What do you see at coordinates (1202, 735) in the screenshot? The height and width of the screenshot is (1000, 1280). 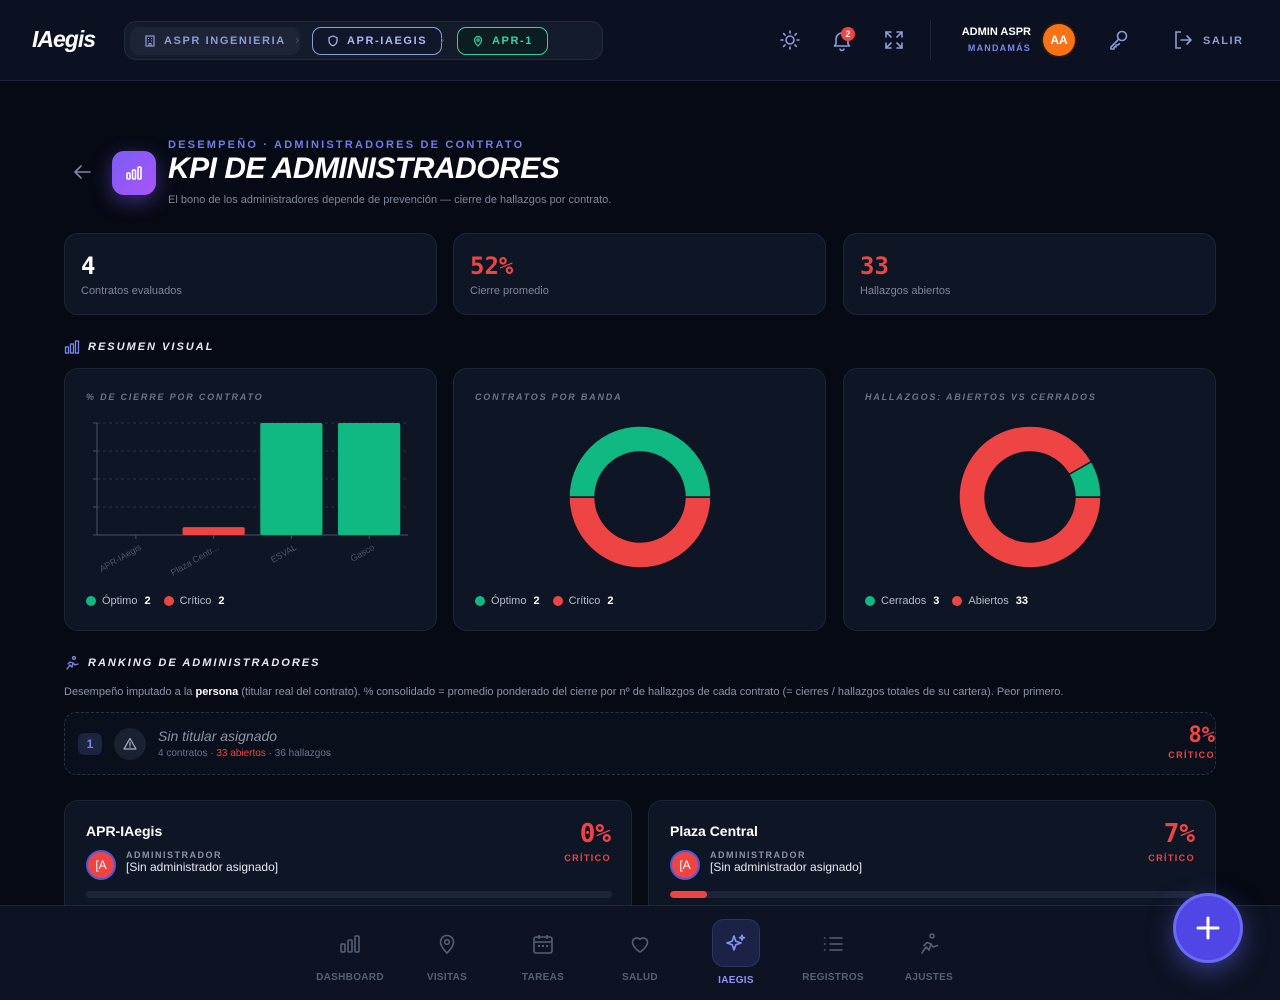 I see `rank-percent: 8%` at bounding box center [1202, 735].